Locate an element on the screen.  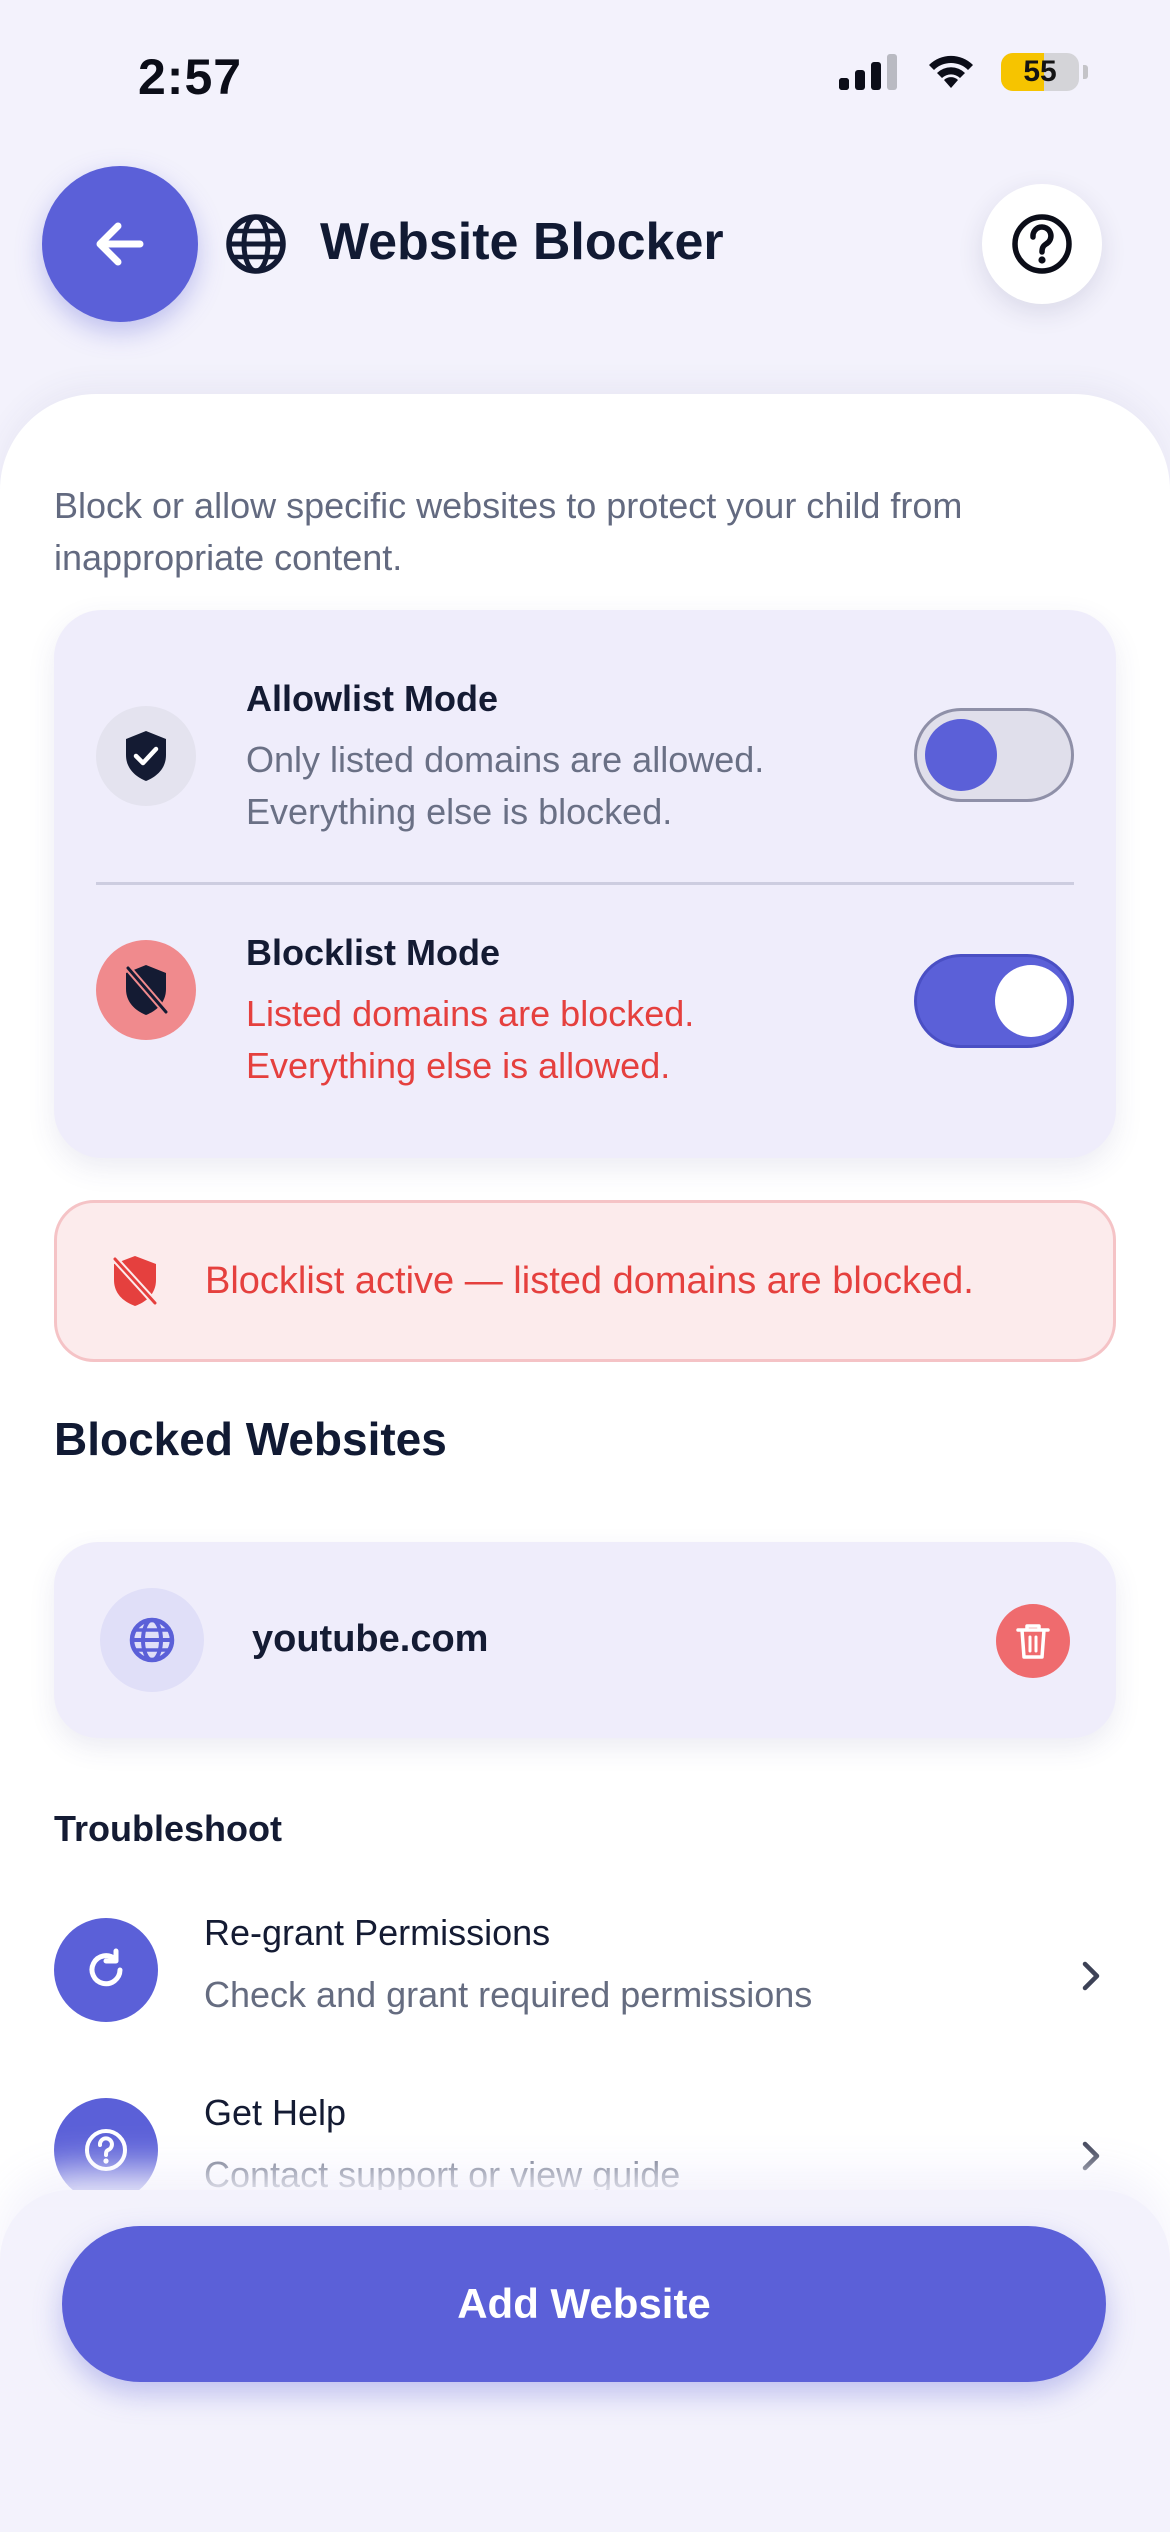
status-icons: 55 is located at coordinates (963, 72).